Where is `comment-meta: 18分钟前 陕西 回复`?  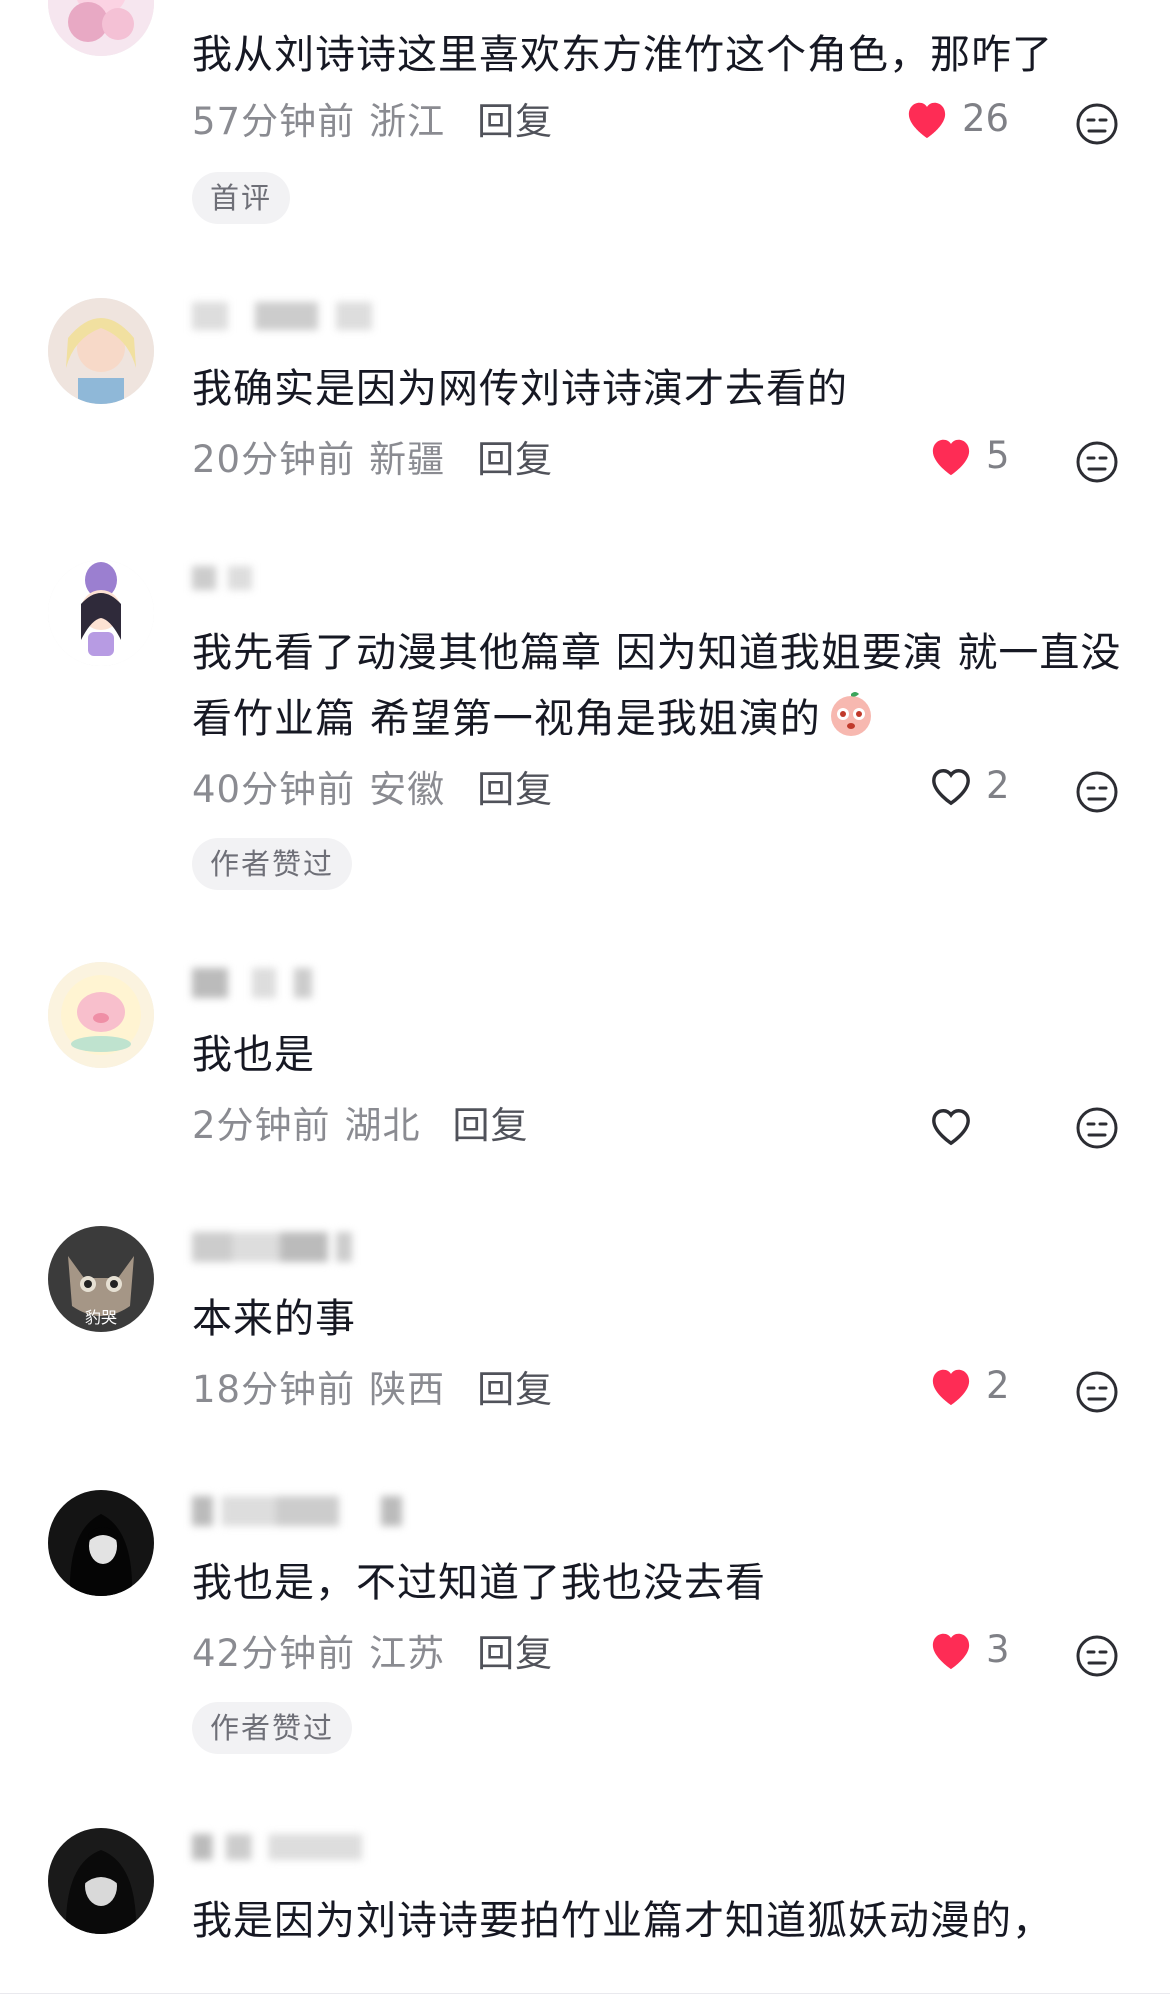 comment-meta: 18分钟前 陕西 回复 is located at coordinates (372, 1390).